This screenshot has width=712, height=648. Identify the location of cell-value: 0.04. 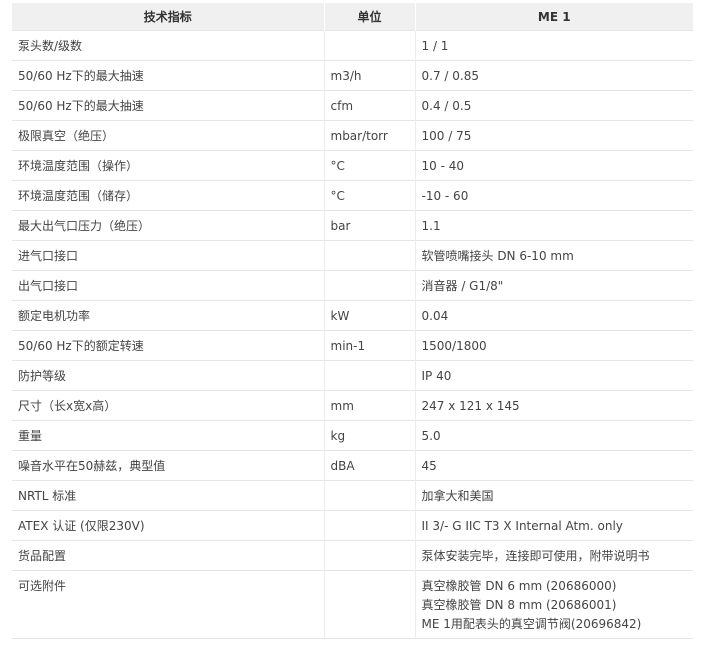
(553, 315).